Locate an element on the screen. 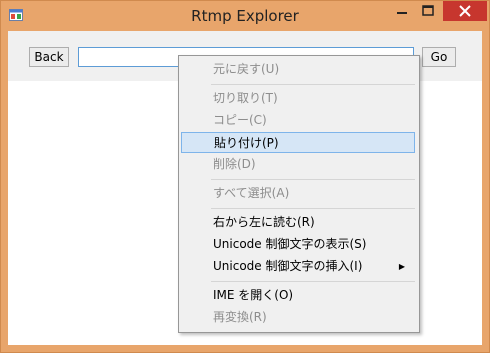 The image size is (490, 353). close-icon is located at coordinates (465, 11).